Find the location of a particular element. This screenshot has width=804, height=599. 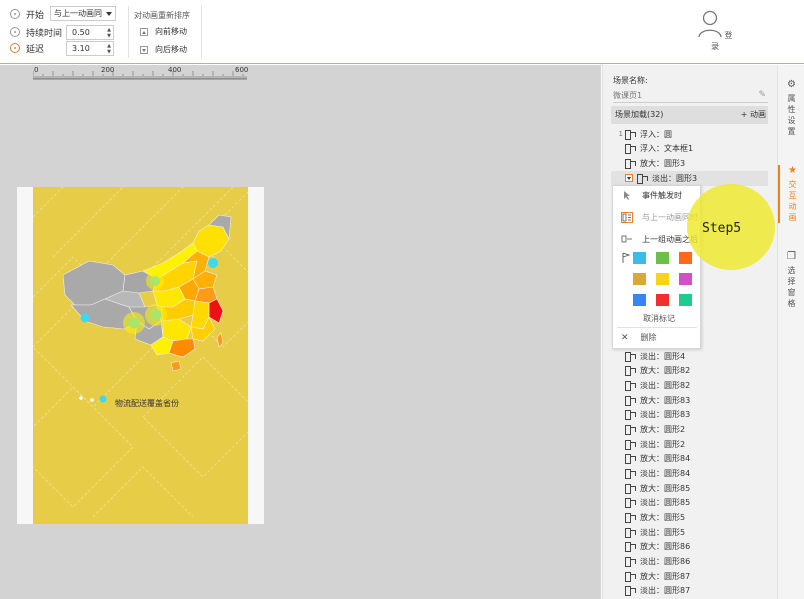

delete-label: 删除 is located at coordinates (648, 337).